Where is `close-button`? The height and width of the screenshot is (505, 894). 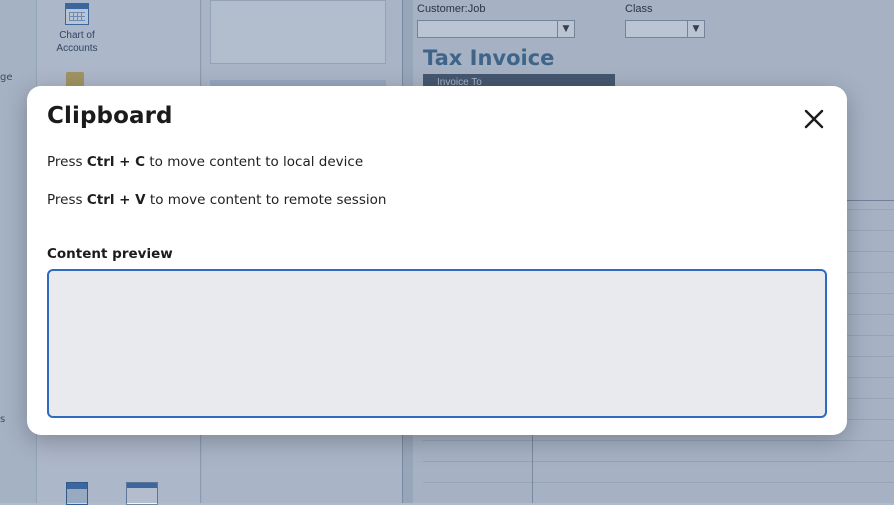 close-button is located at coordinates (814, 119).